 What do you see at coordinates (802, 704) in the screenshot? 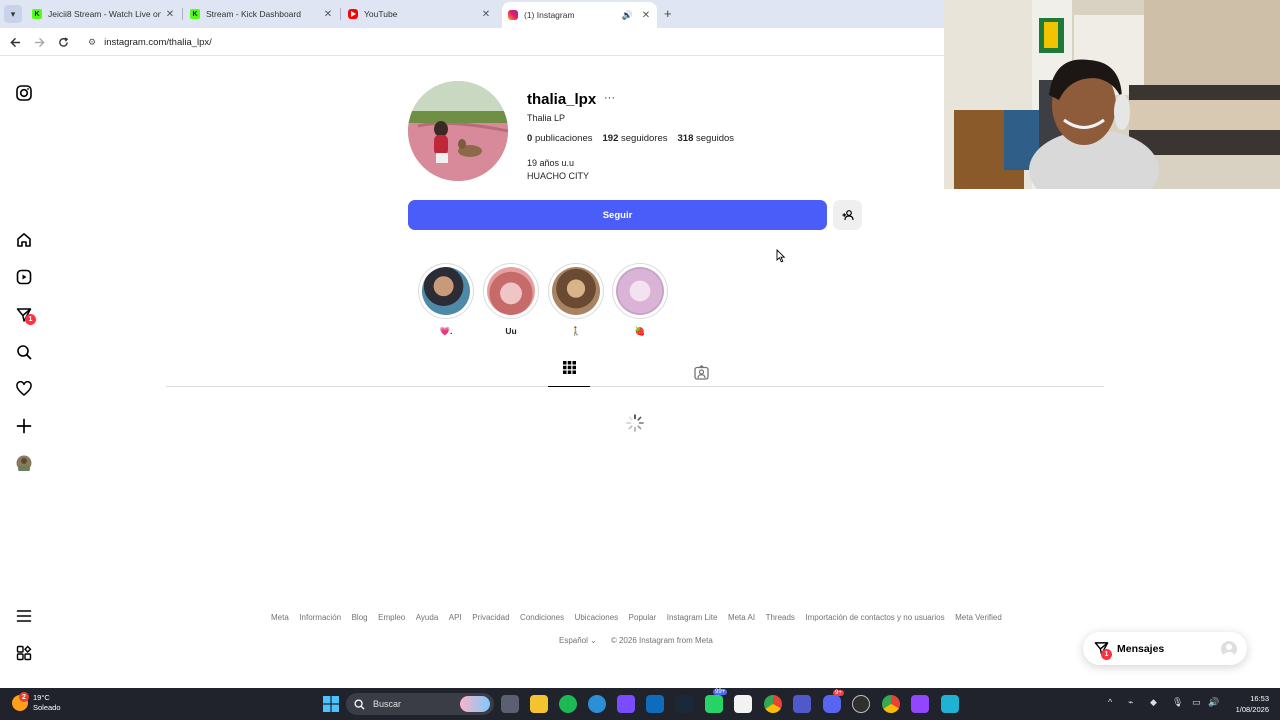
I see `teams-icon` at bounding box center [802, 704].